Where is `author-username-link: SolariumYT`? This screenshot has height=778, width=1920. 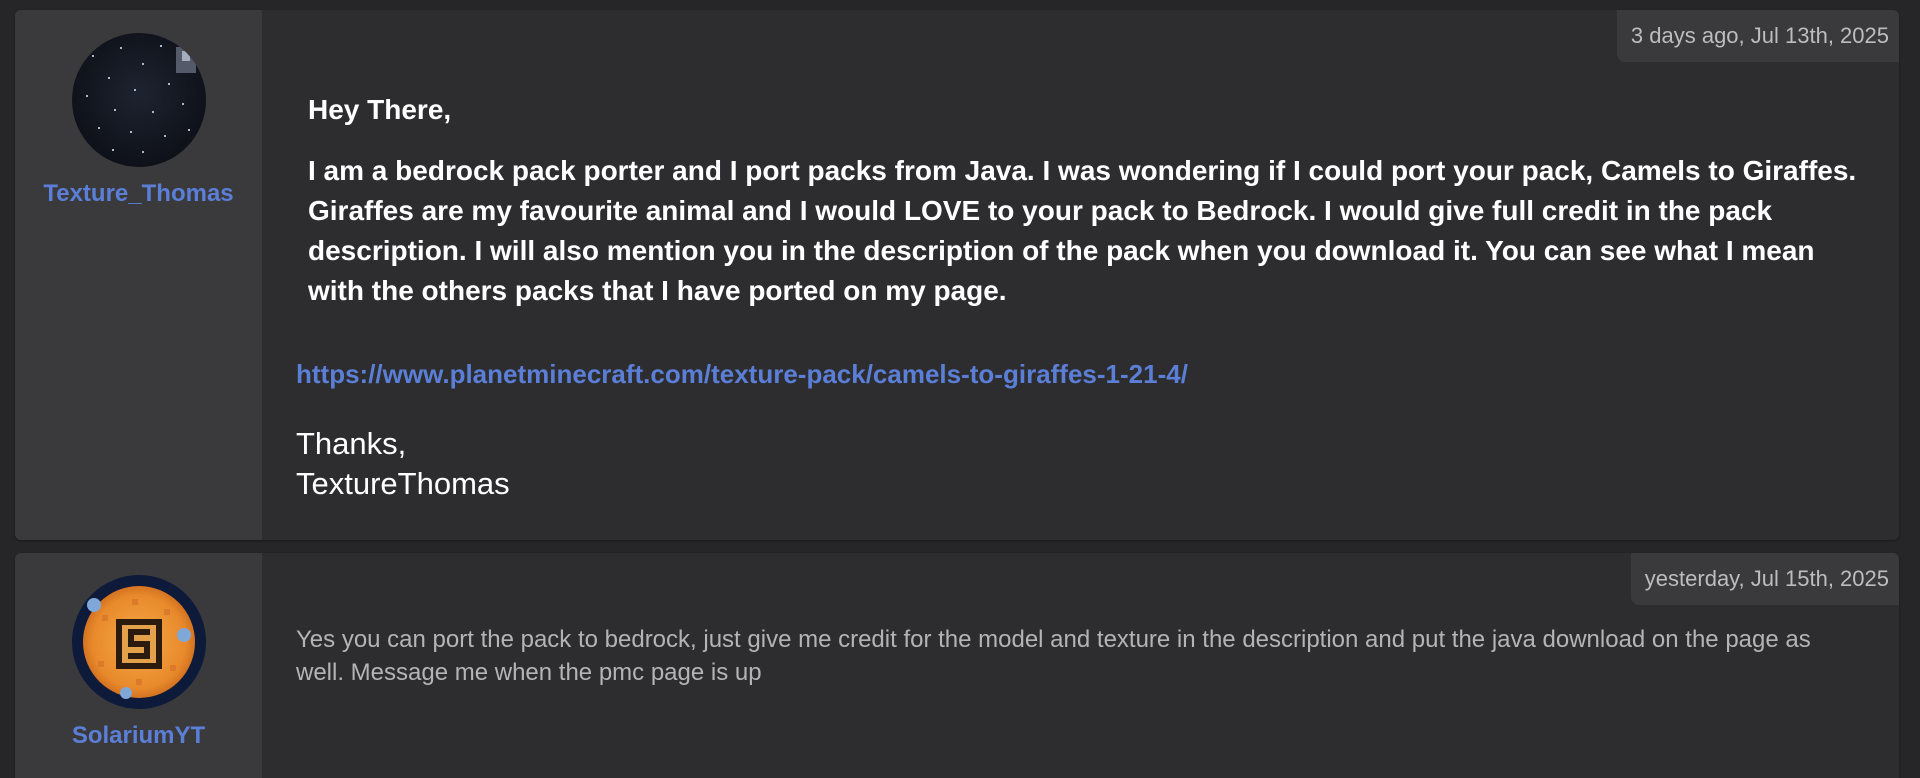 author-username-link: SolariumYT is located at coordinates (138, 736).